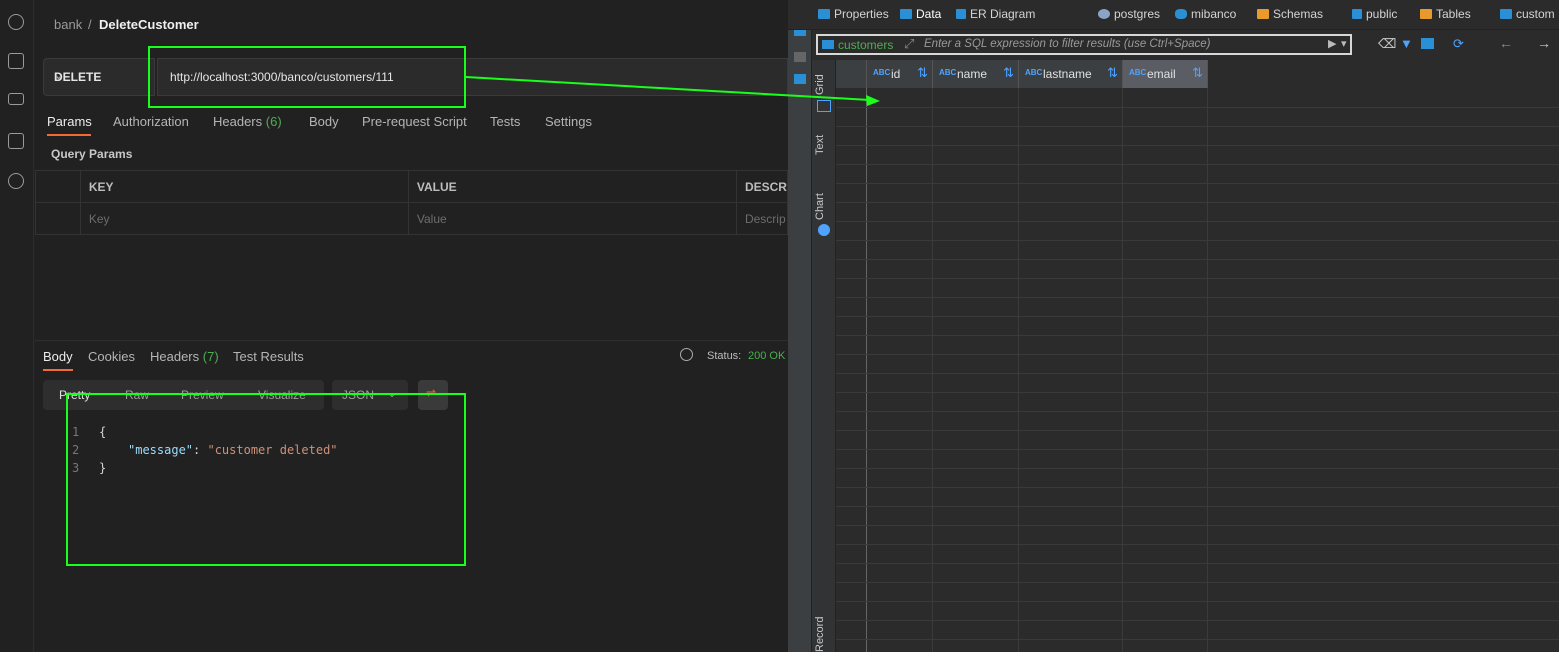 The width and height of the screenshot is (1559, 652). Describe the element at coordinates (672, 91) in the screenshot. I see `annotation-arrow` at that location.